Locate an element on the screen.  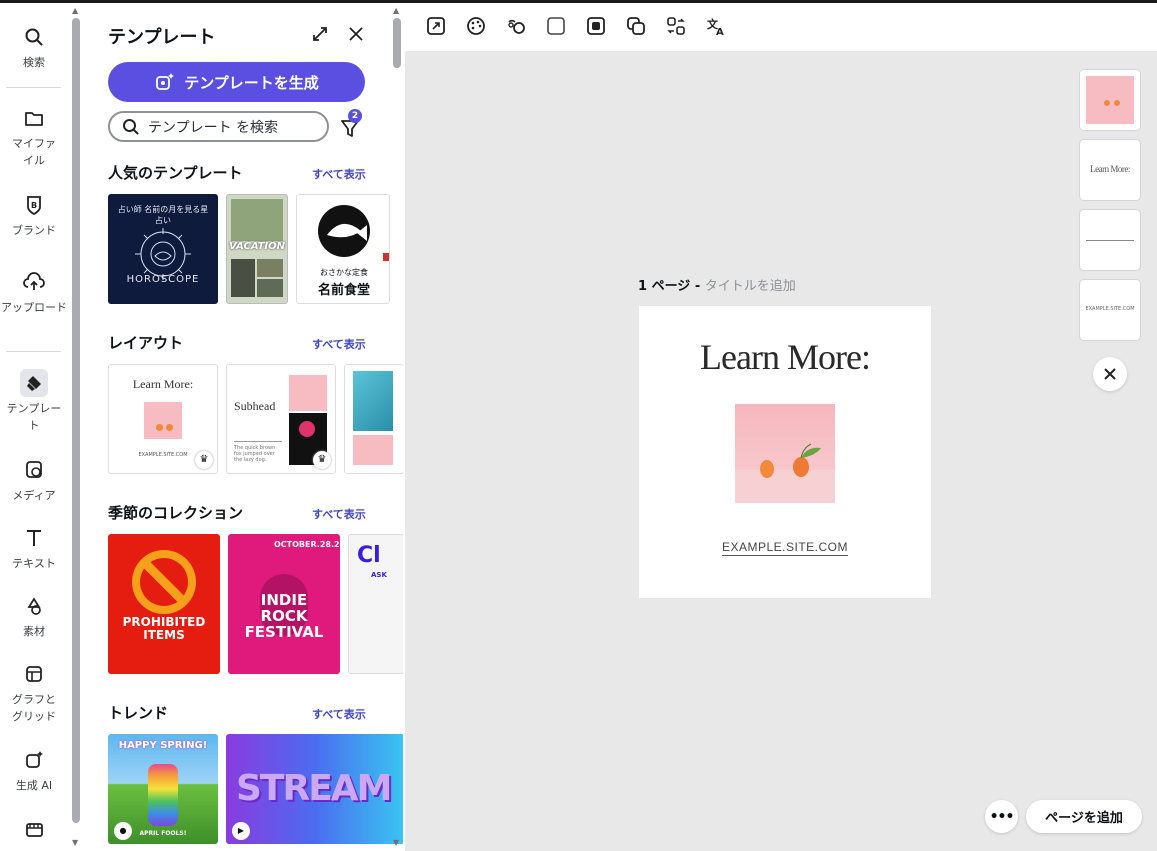
rail-media-label: メディア is located at coordinates (34, 495).